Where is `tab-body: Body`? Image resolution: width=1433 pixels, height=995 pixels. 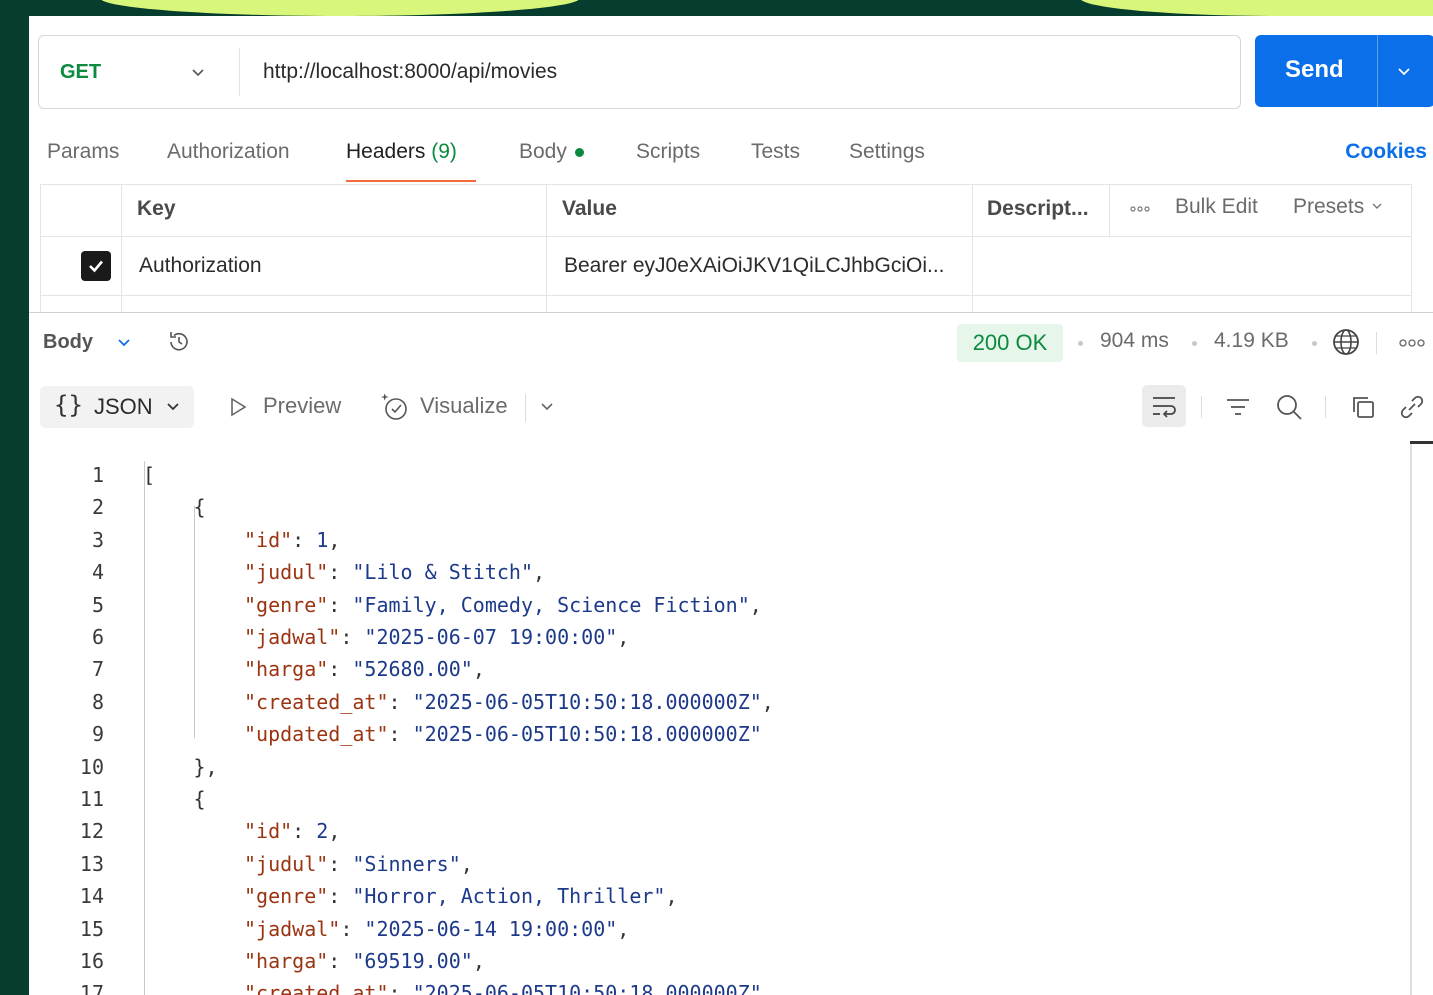
tab-body: Body is located at coordinates (551, 152).